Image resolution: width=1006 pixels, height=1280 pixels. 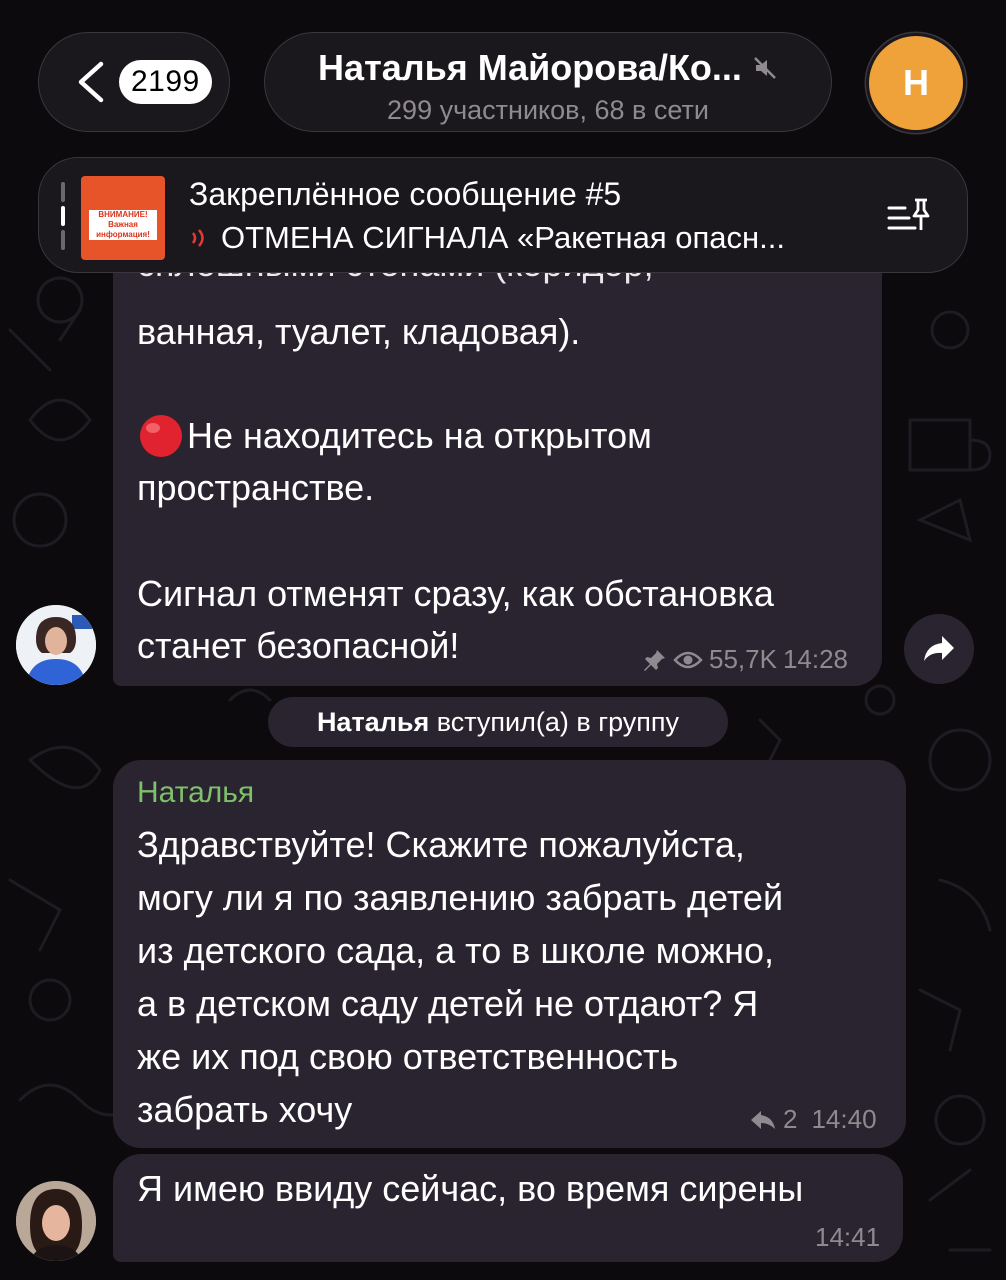 What do you see at coordinates (815, 659) in the screenshot?
I see `message-time: 14:28` at bounding box center [815, 659].